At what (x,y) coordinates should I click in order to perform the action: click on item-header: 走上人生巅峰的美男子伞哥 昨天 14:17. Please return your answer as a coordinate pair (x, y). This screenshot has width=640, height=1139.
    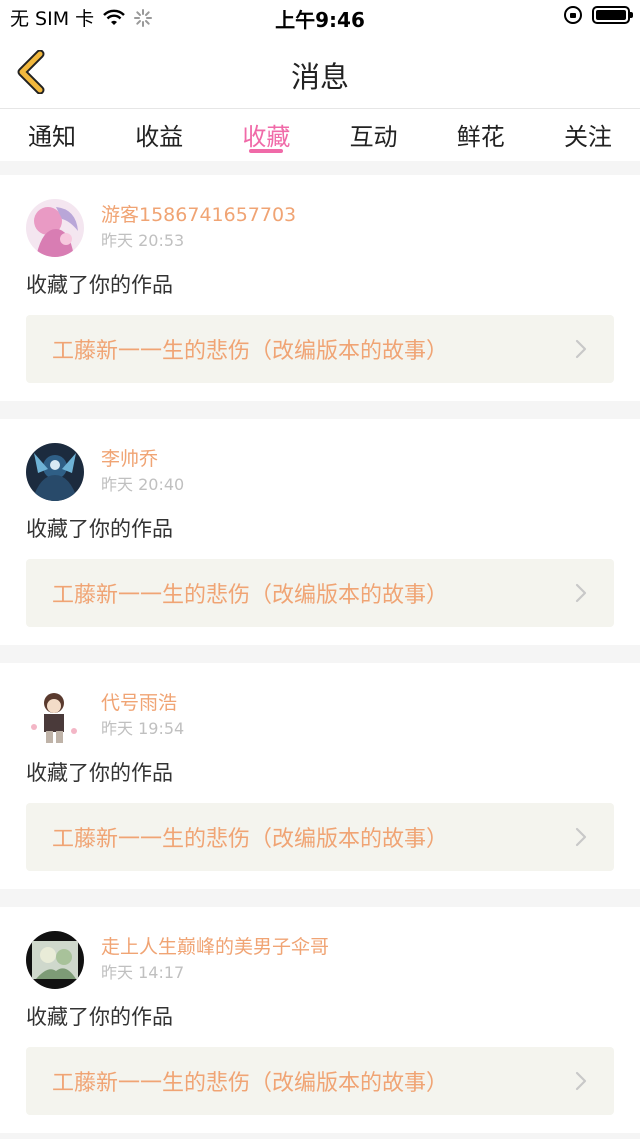
    Looking at the image, I should click on (320, 960).